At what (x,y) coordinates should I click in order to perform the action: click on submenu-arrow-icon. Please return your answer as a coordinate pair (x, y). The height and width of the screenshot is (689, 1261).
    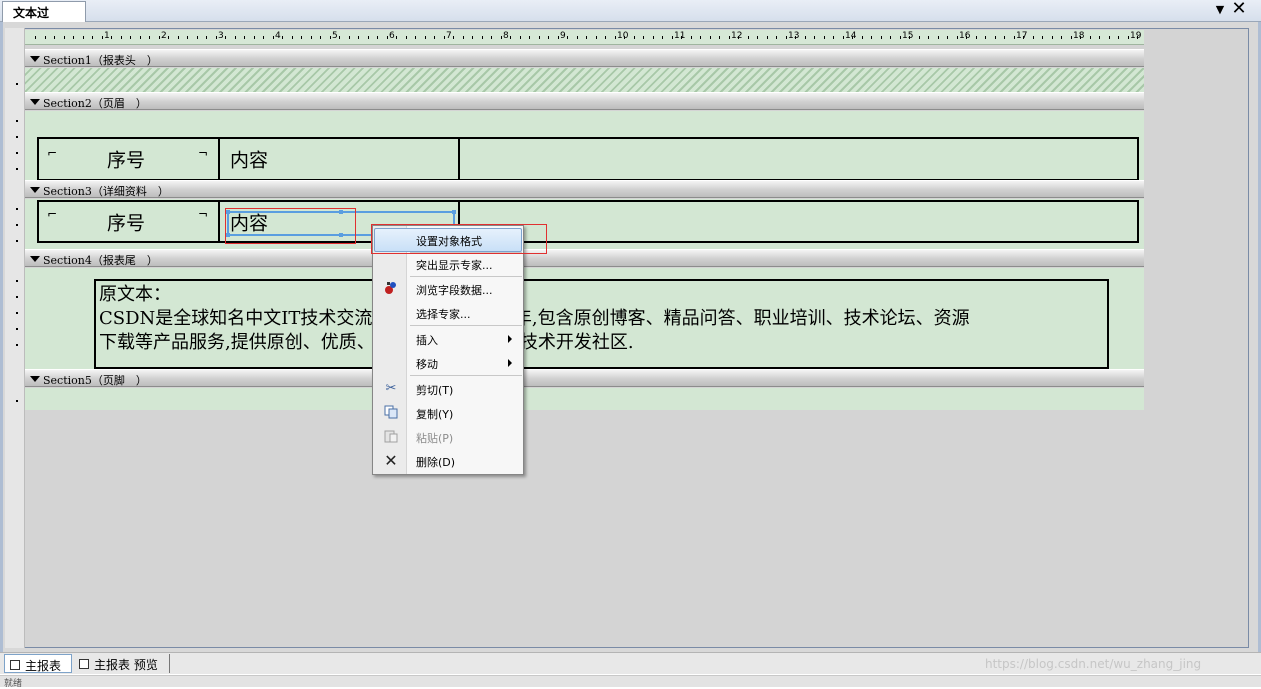
    Looking at the image, I should click on (510, 339).